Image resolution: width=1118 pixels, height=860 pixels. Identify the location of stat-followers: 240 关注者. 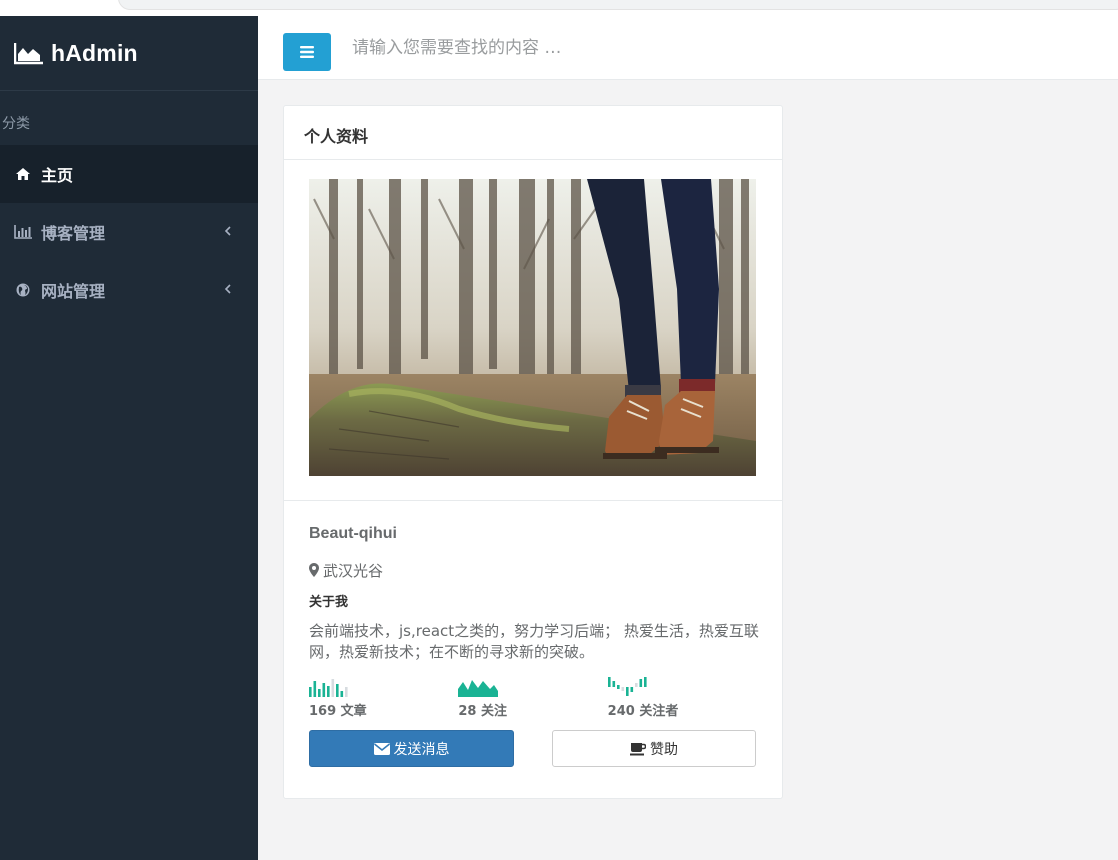
(682, 698).